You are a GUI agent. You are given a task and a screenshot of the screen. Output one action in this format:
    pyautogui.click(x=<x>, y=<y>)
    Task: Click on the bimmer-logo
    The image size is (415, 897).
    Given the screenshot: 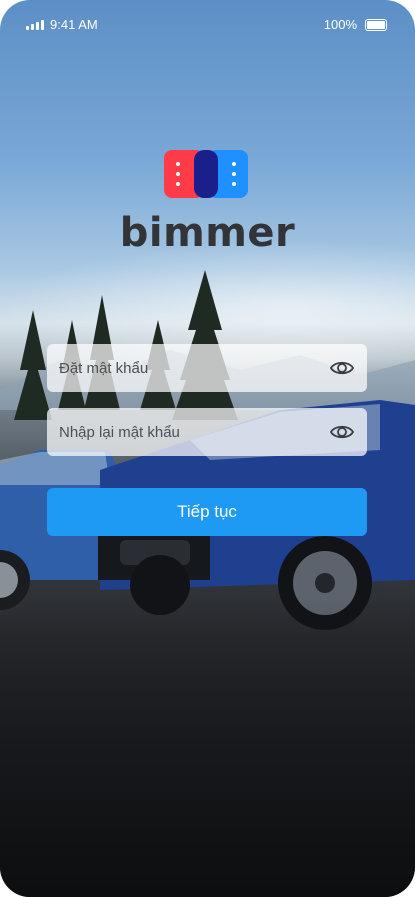 What is the action you would take?
    pyautogui.click(x=206, y=174)
    